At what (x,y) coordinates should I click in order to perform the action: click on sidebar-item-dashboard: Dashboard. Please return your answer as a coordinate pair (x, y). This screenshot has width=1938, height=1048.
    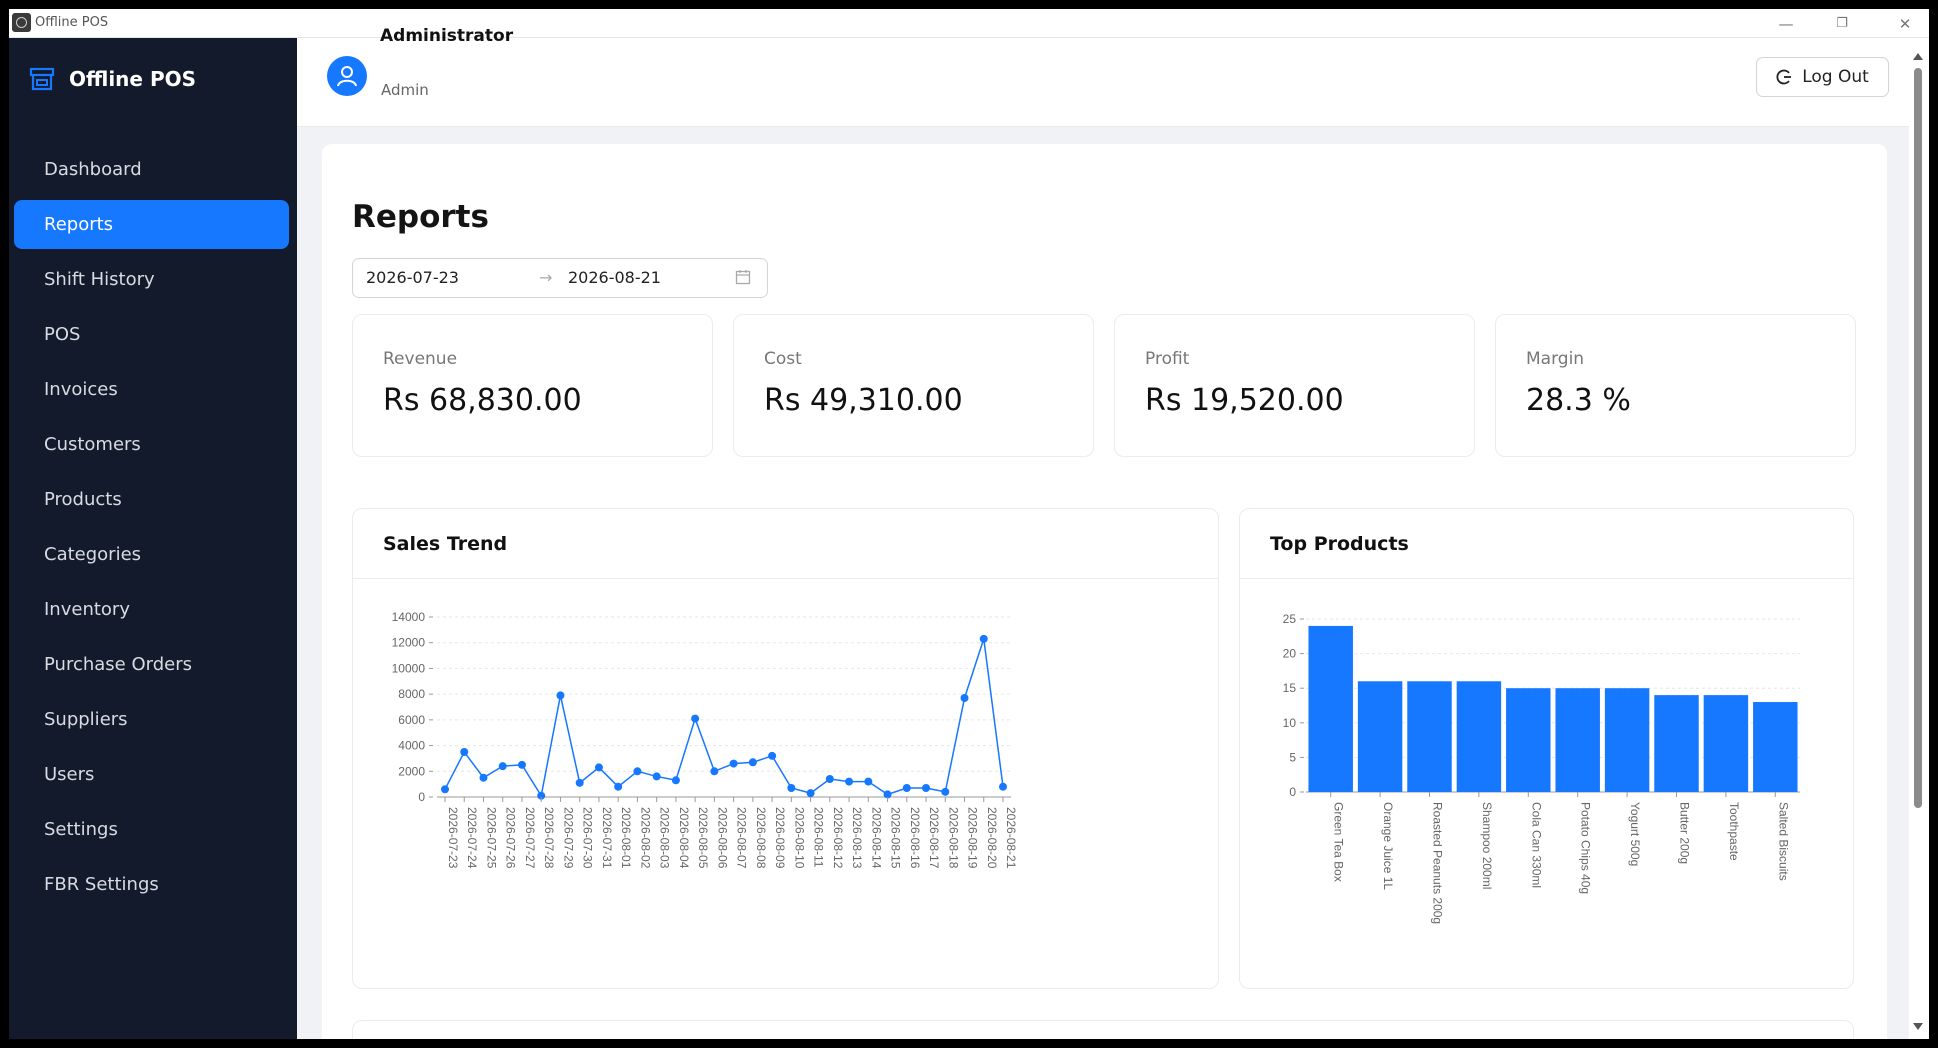
    Looking at the image, I should click on (151, 169).